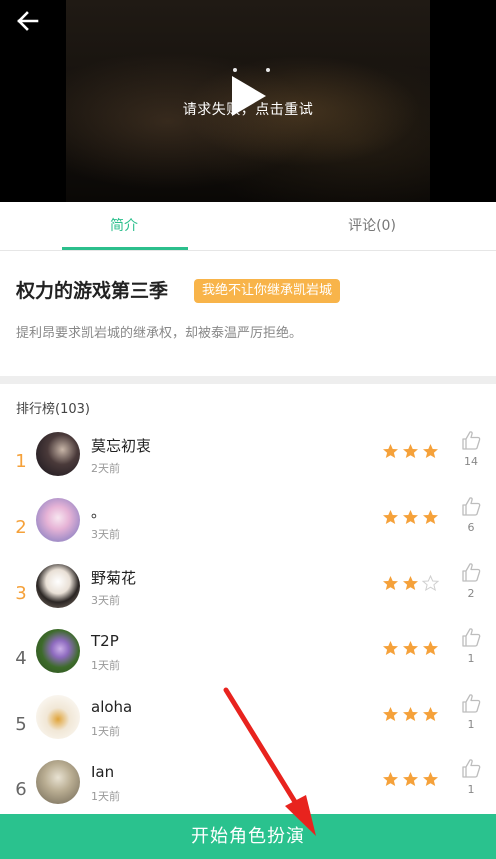  Describe the element at coordinates (248, 725) in the screenshot. I see `ranking-row: 5 aloha 1天前 1` at that location.